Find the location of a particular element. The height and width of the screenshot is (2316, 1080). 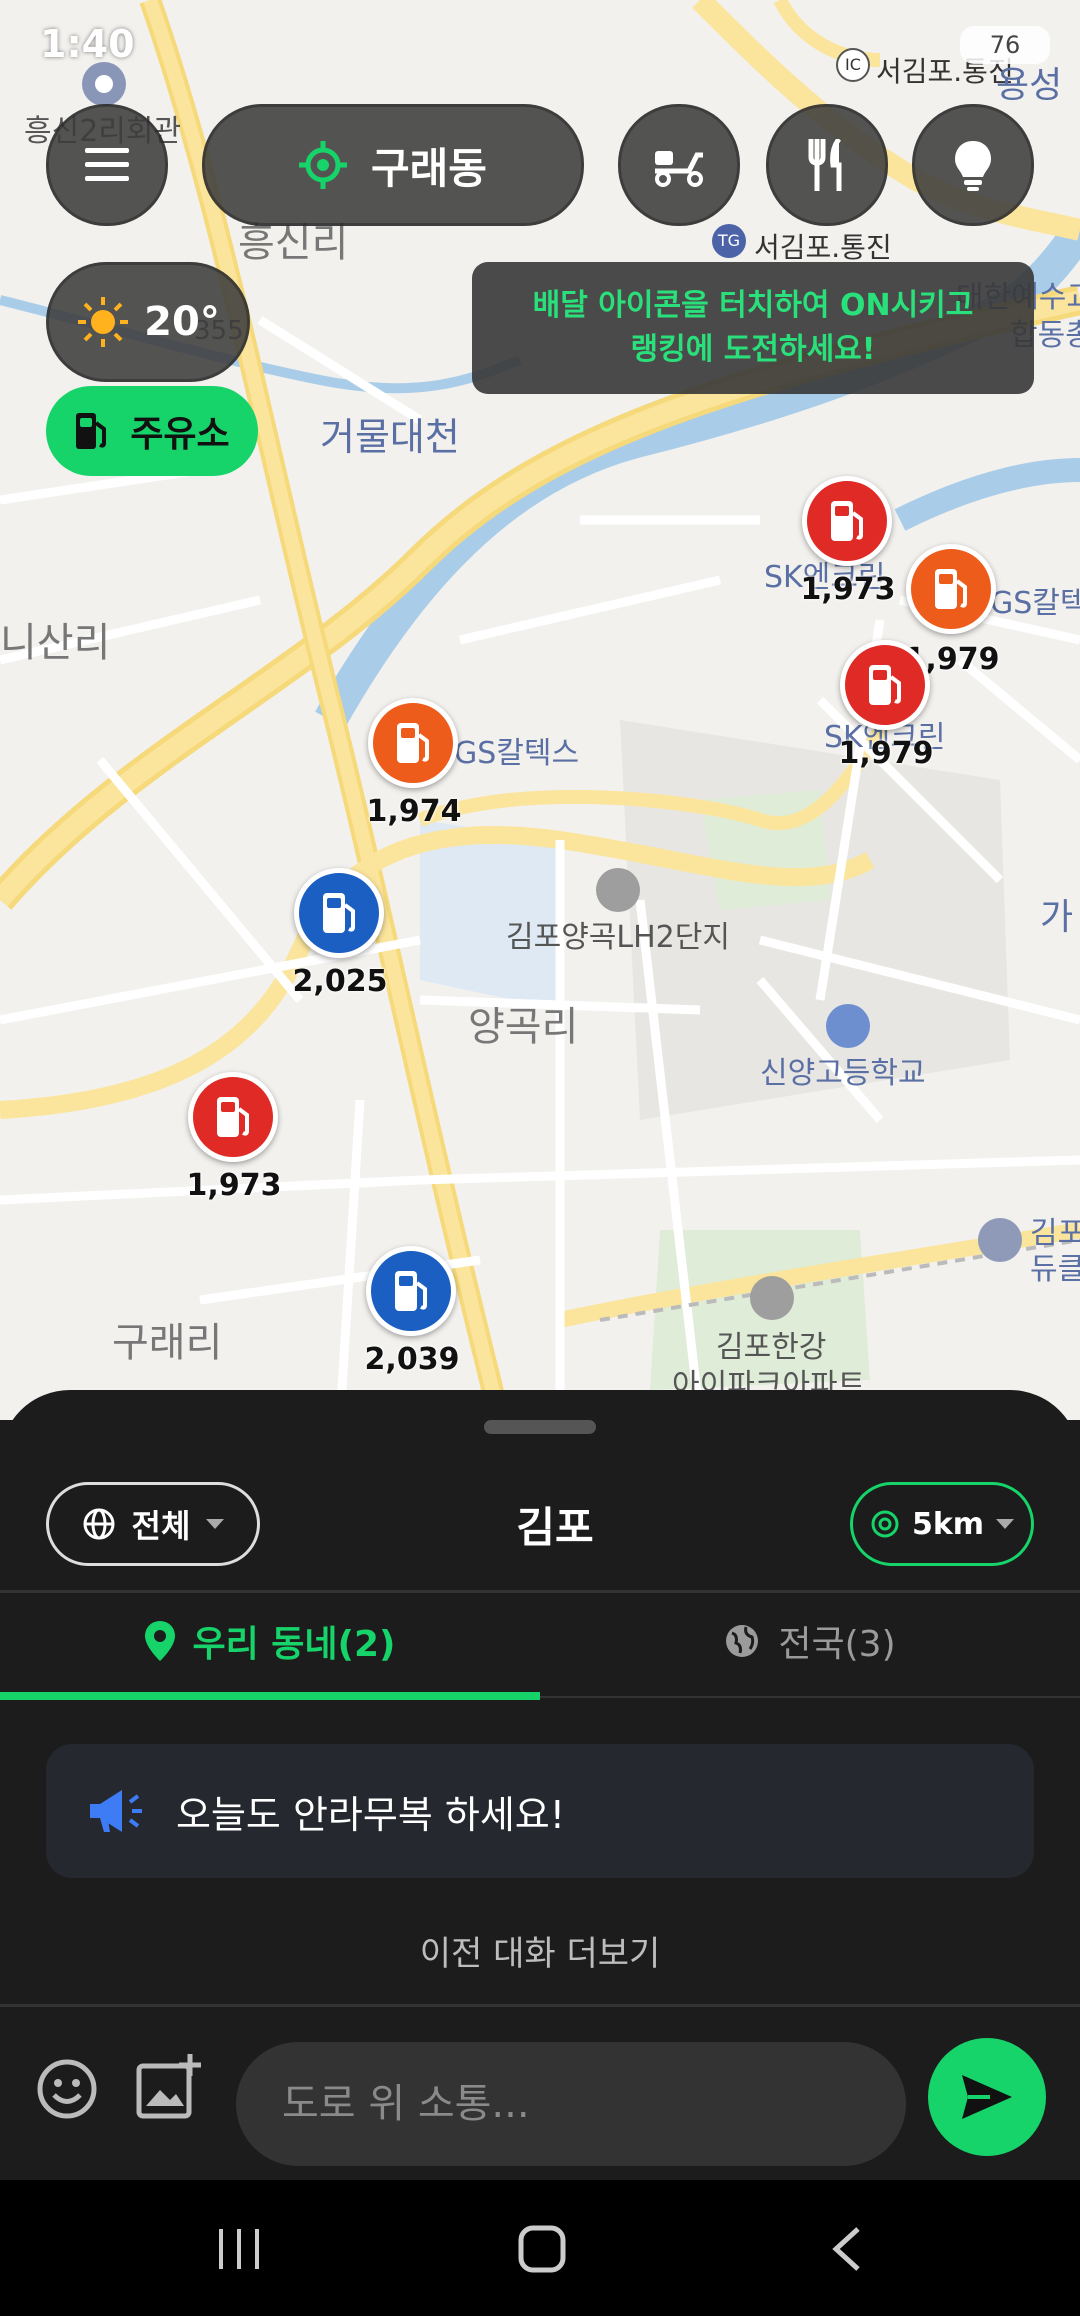

sun-icon is located at coordinates (103, 322).